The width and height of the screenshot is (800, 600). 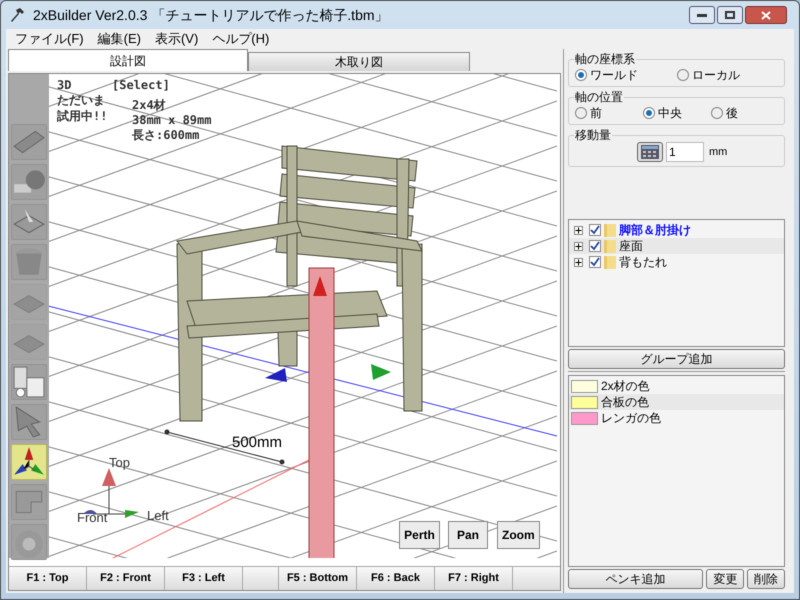 I want to click on minimize-button, so click(x=702, y=15).